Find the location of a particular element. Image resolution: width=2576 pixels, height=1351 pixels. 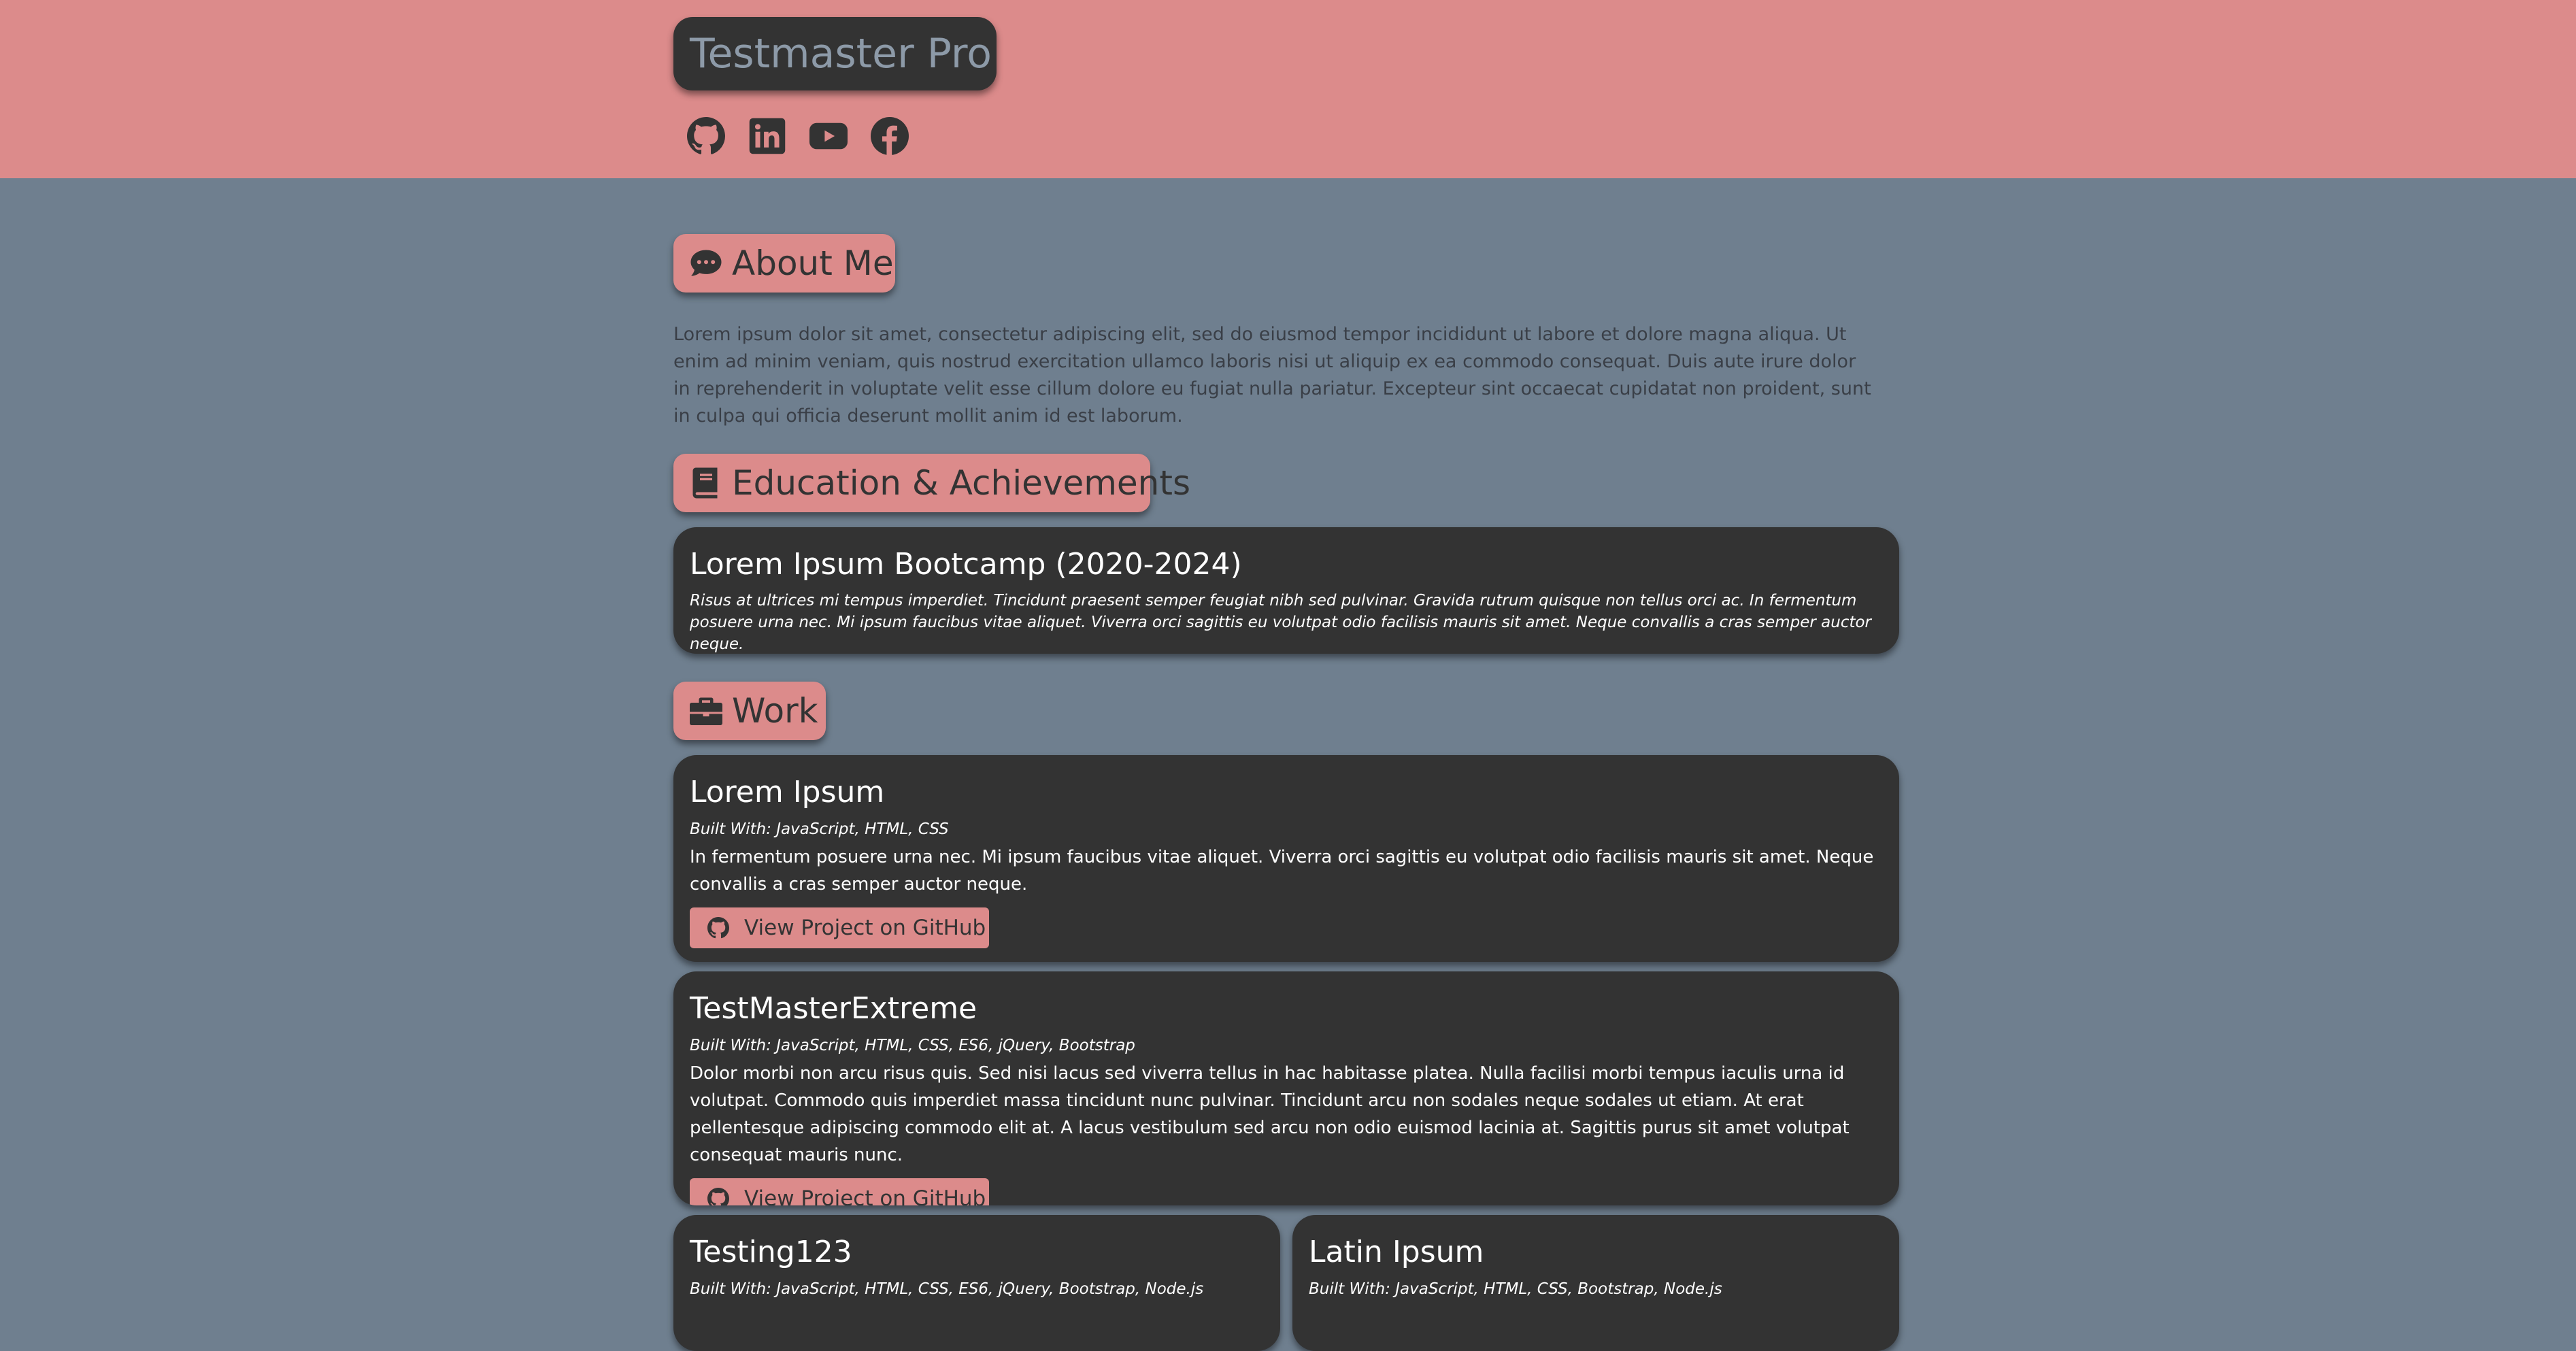

book-icon is located at coordinates (705, 483).